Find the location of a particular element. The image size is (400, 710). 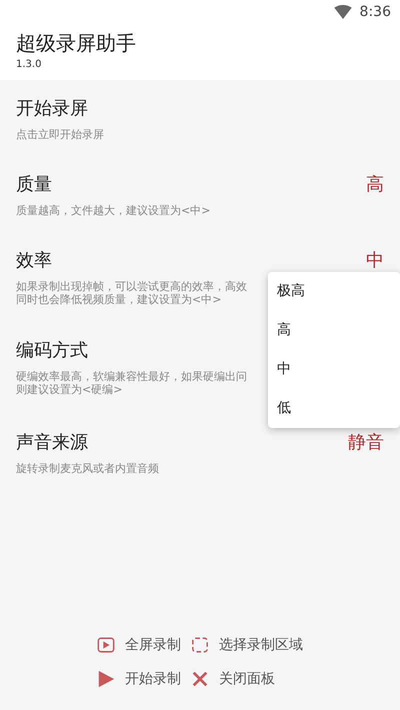

action-button: 关闭面板 is located at coordinates (247, 679).